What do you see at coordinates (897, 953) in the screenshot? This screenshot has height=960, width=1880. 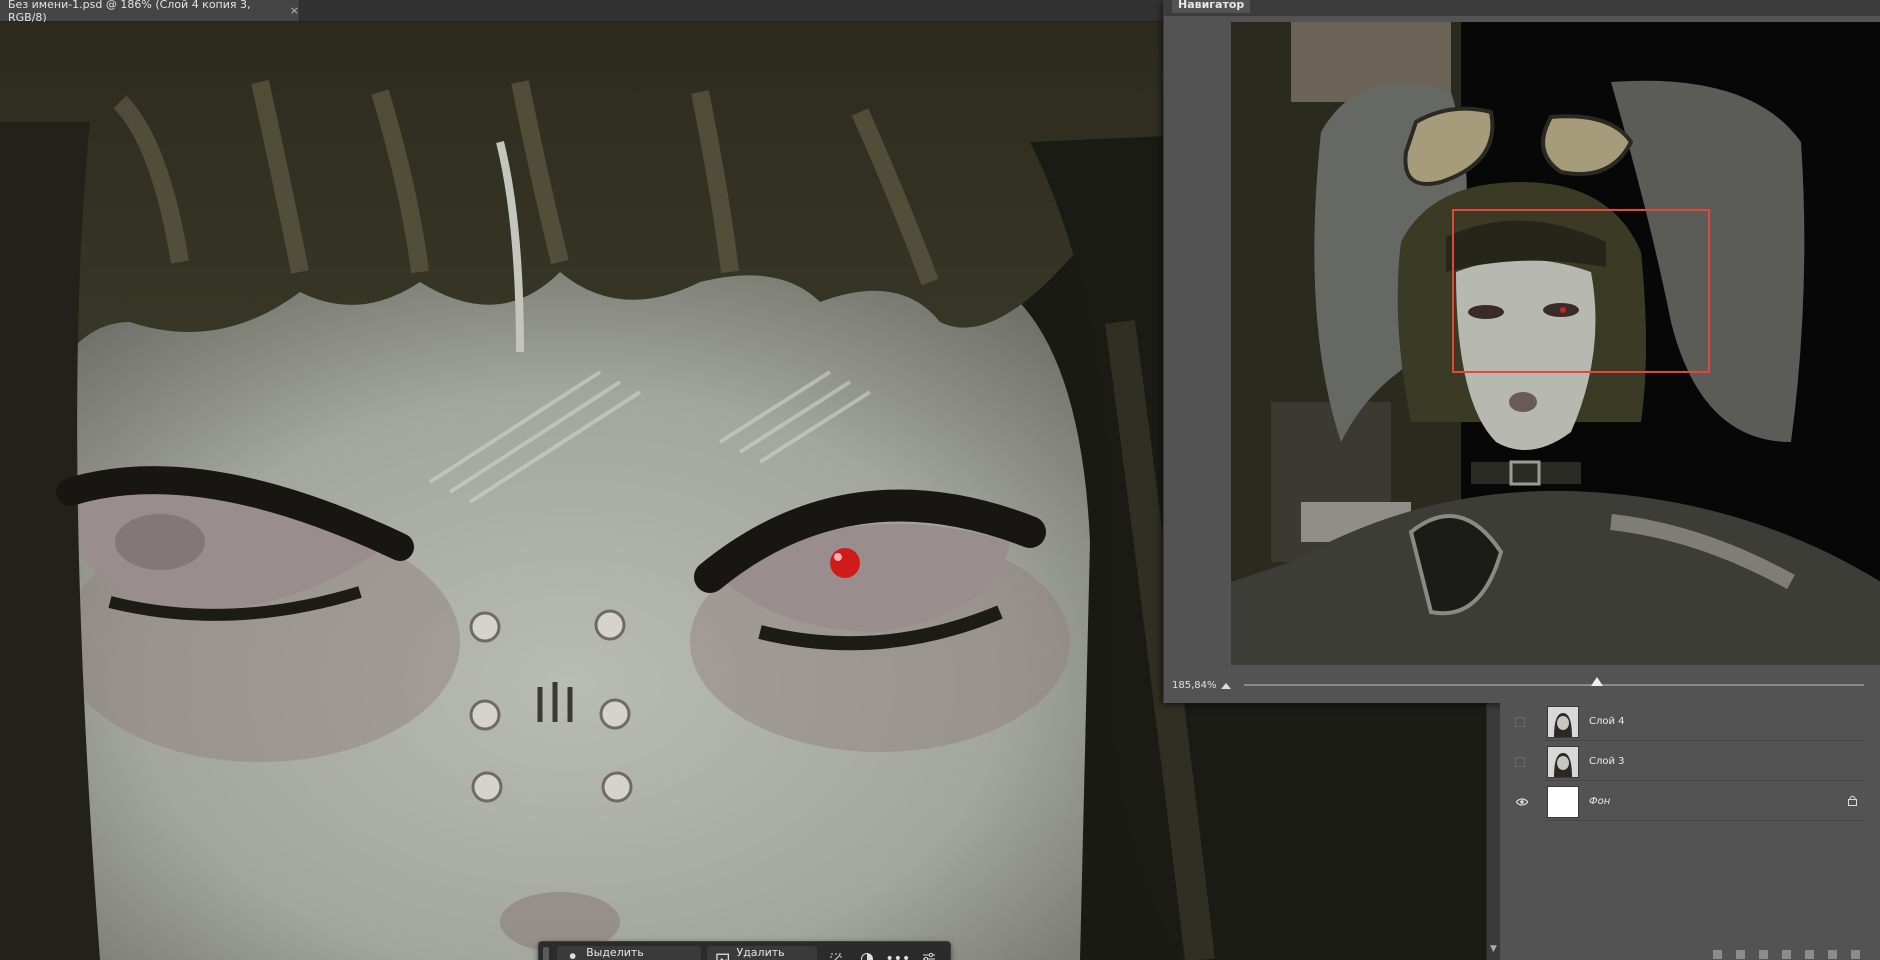 I see `more-options-icon: •••` at bounding box center [897, 953].